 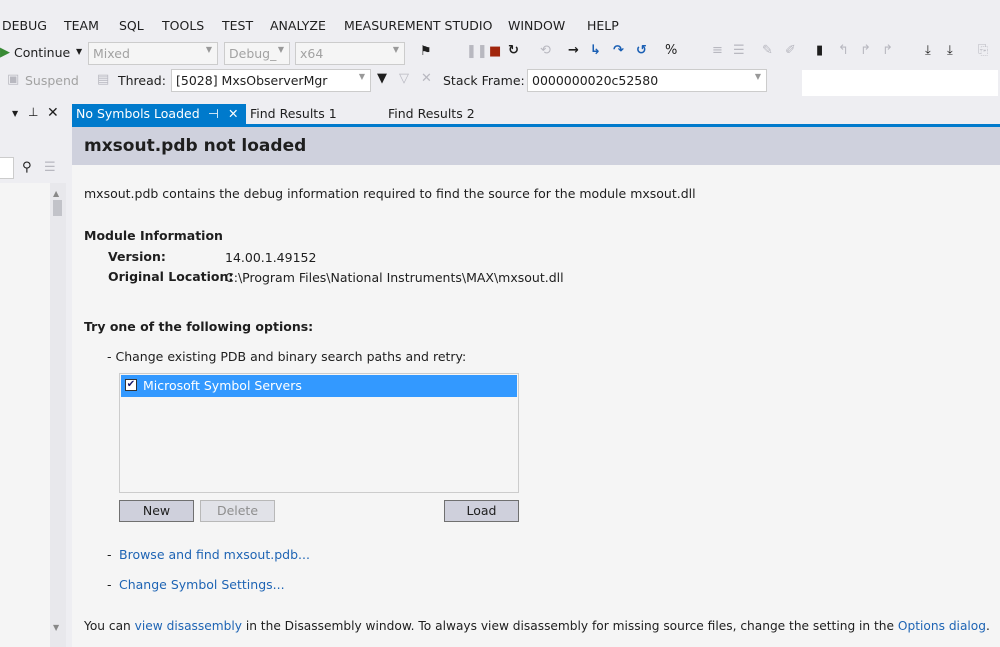 What do you see at coordinates (481, 511) in the screenshot?
I see `load-button: Load` at bounding box center [481, 511].